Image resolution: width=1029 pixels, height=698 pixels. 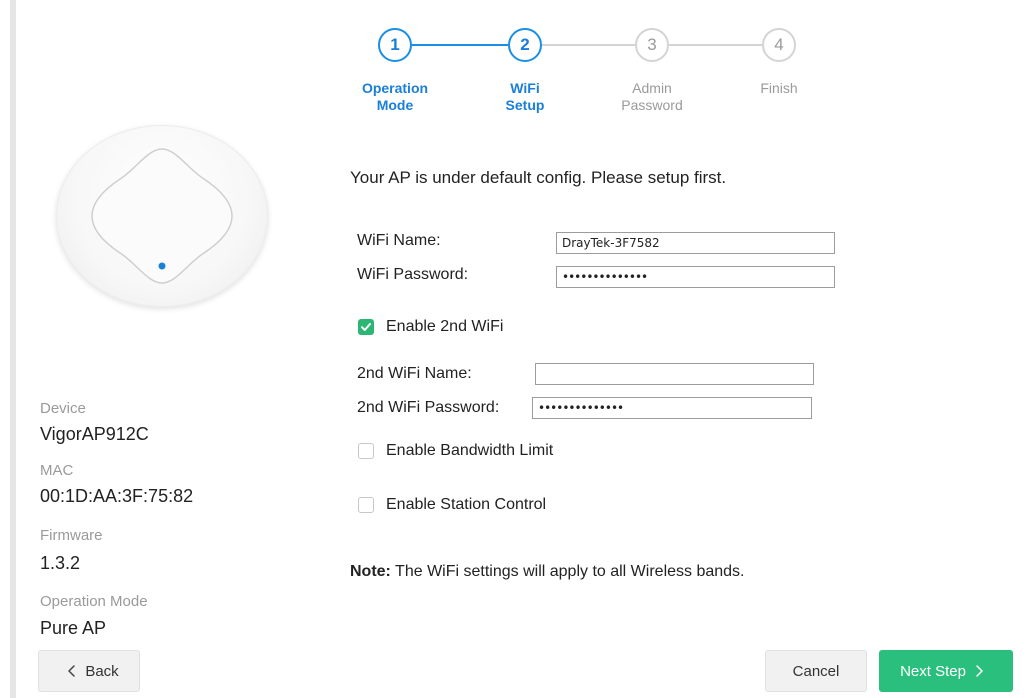 I want to click on step-3-label: Admin Password, so click(x=652, y=97).